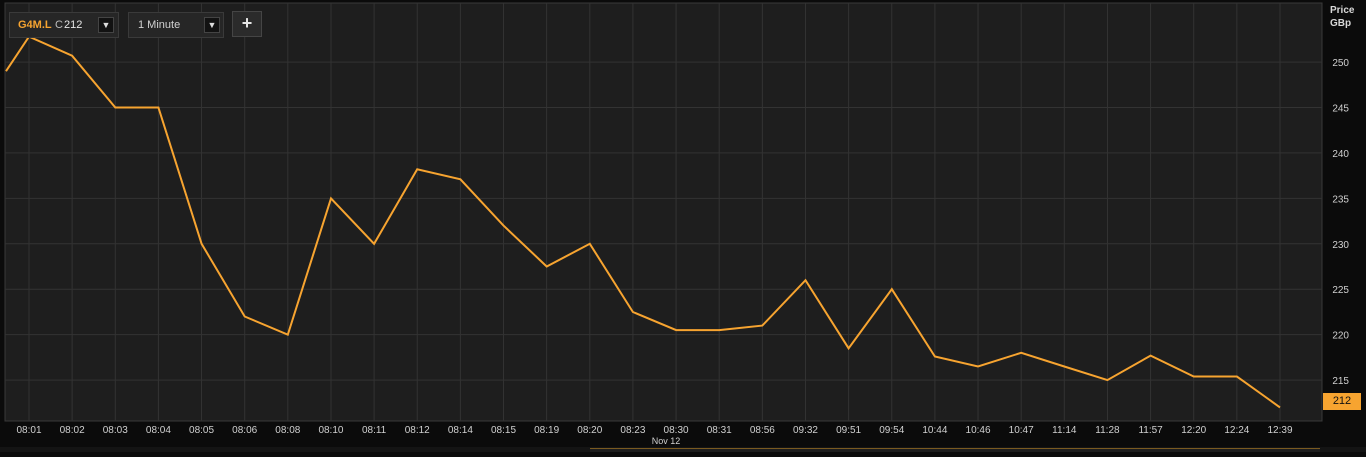 The height and width of the screenshot is (457, 1366). Describe the element at coordinates (1340, 381) in the screenshot. I see `y-tick-label: 215` at that location.